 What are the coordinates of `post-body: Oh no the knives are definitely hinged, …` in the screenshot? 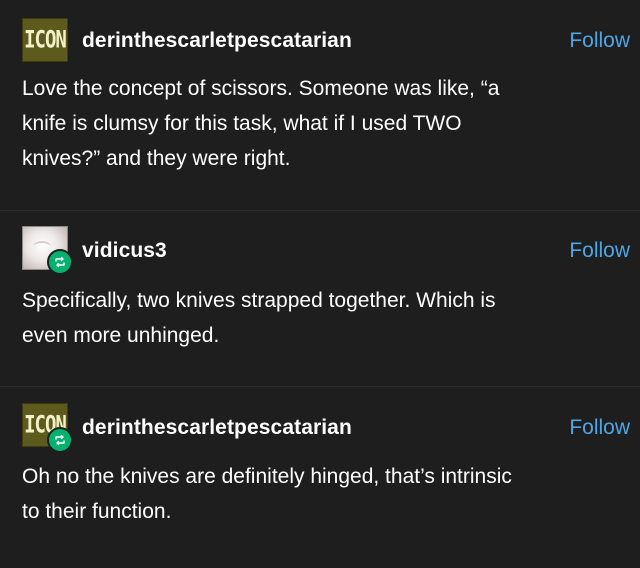 It's located at (322, 494).